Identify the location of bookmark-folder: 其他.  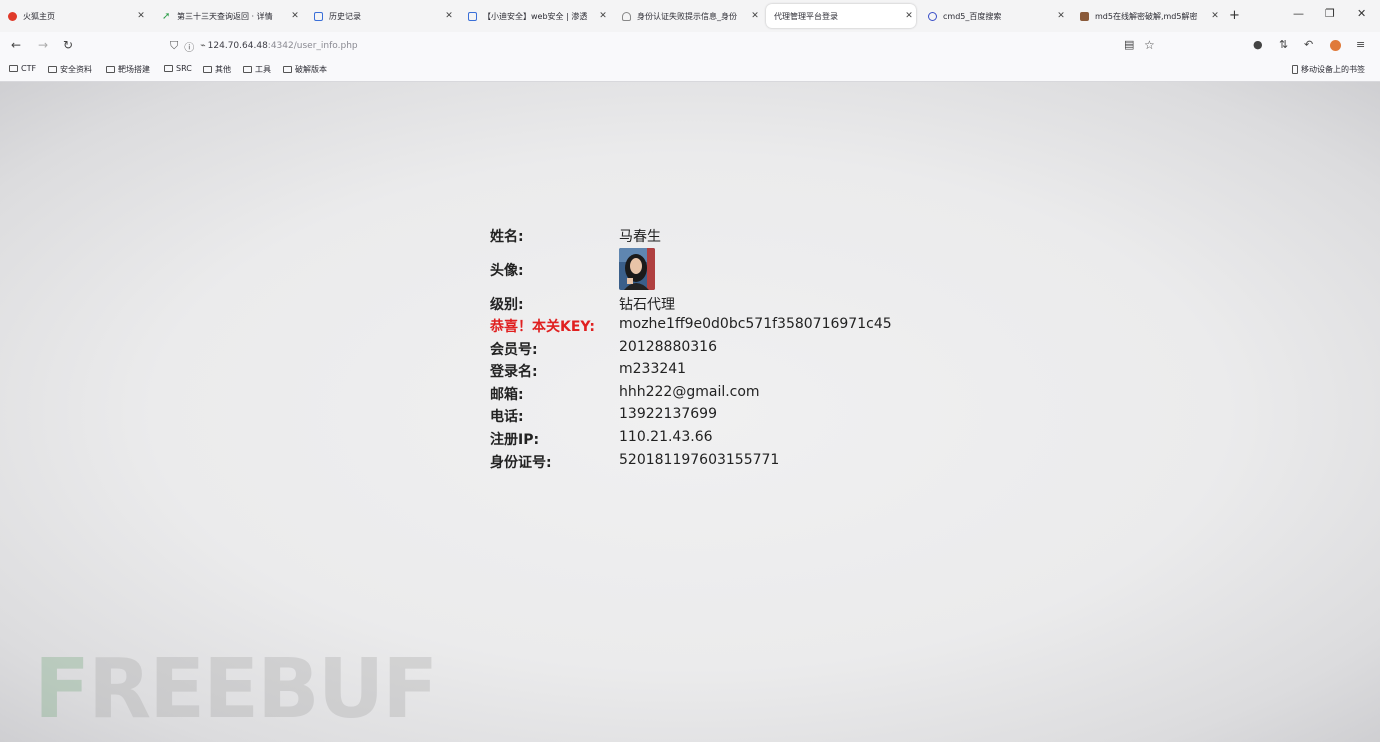
(217, 69).